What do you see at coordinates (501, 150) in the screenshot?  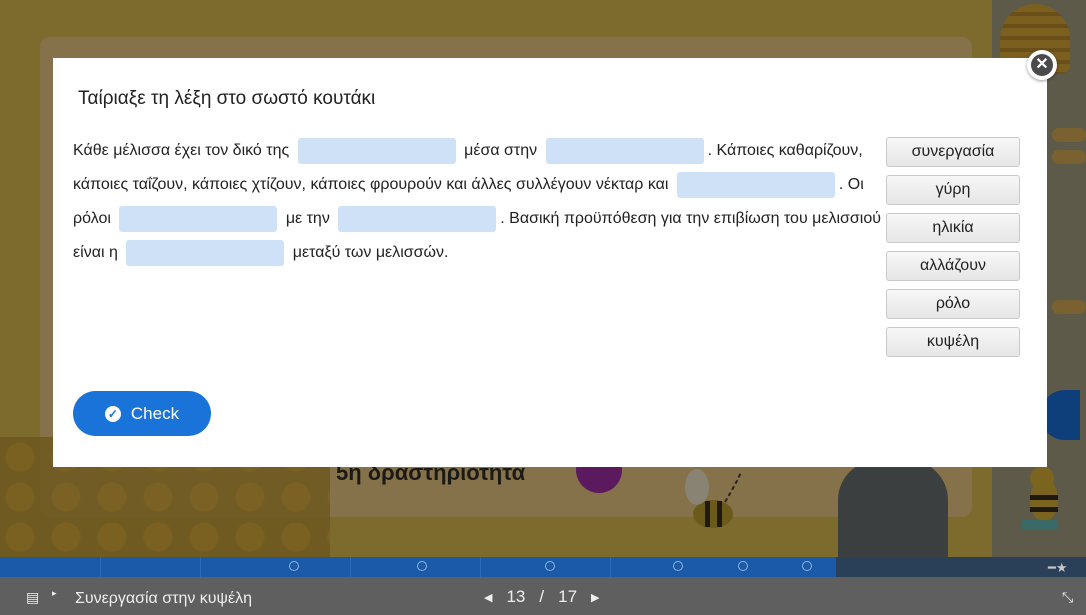 I see `text-segment: μέσα στην` at bounding box center [501, 150].